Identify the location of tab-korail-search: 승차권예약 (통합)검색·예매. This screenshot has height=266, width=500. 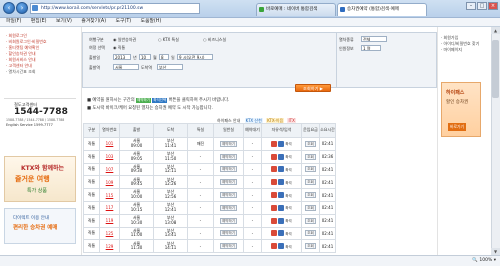
(382, 9).